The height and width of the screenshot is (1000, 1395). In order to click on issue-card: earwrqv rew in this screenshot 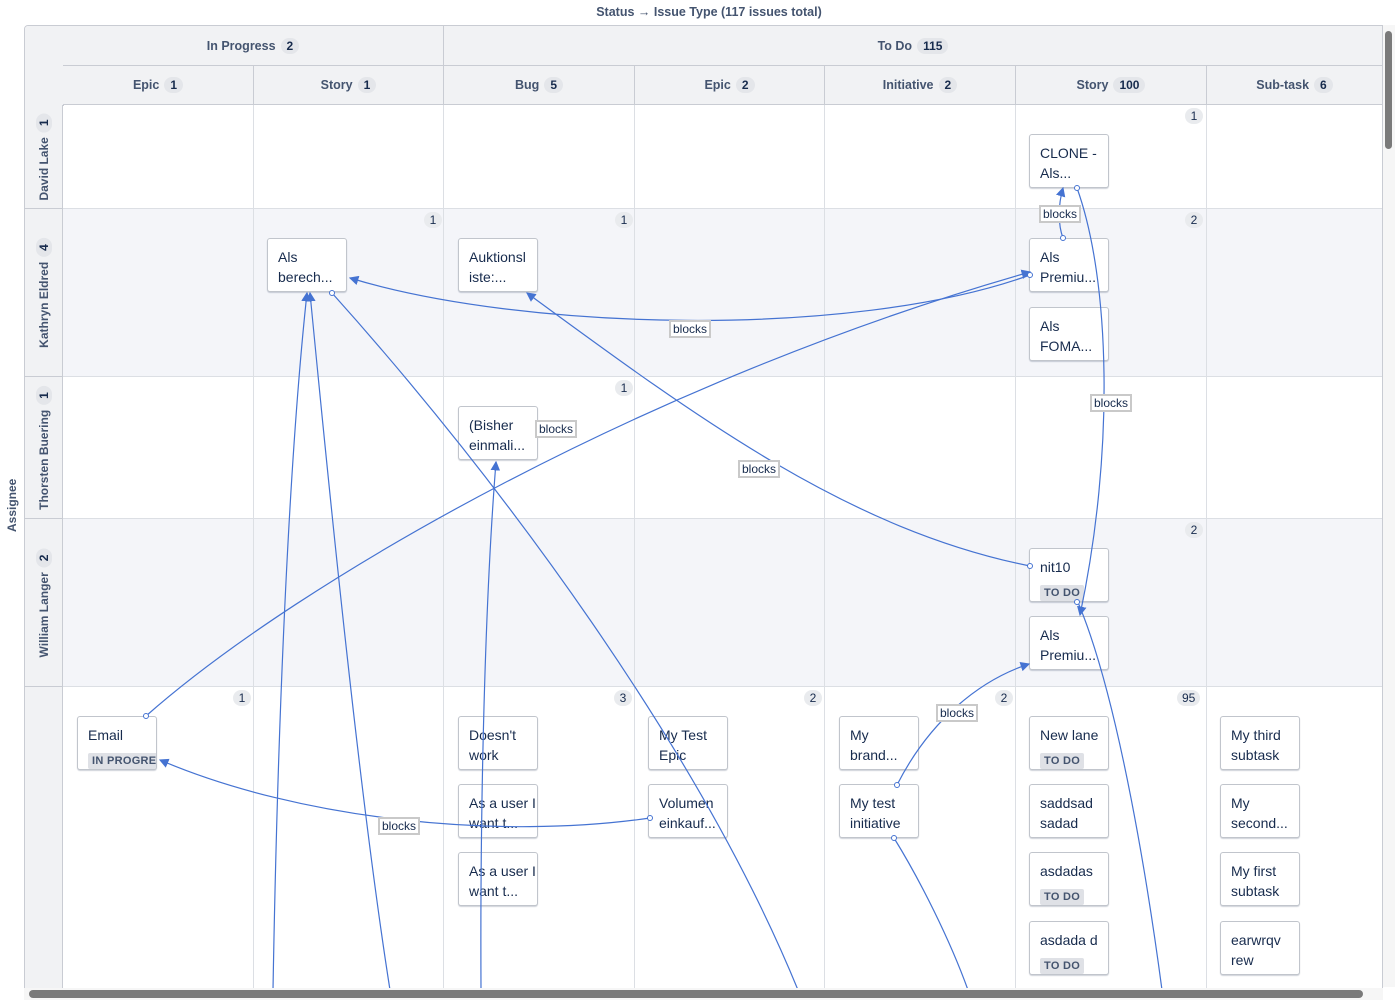, I will do `click(1260, 948)`.